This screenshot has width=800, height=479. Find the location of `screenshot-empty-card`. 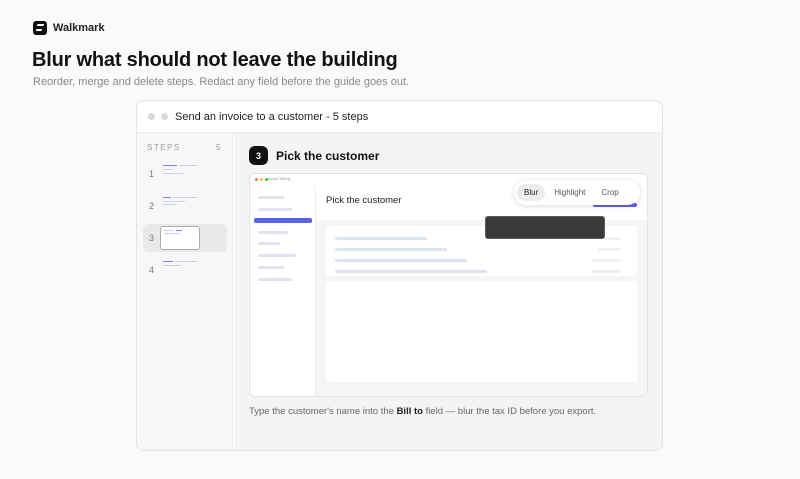

screenshot-empty-card is located at coordinates (481, 331).